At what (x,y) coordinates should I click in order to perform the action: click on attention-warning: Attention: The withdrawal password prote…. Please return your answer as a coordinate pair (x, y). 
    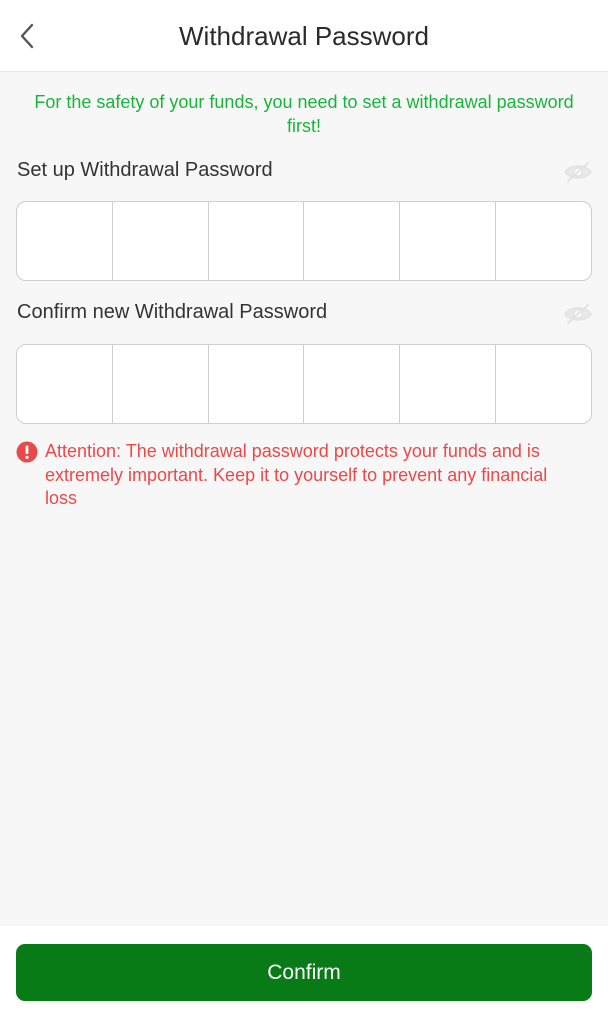
    Looking at the image, I should click on (292, 475).